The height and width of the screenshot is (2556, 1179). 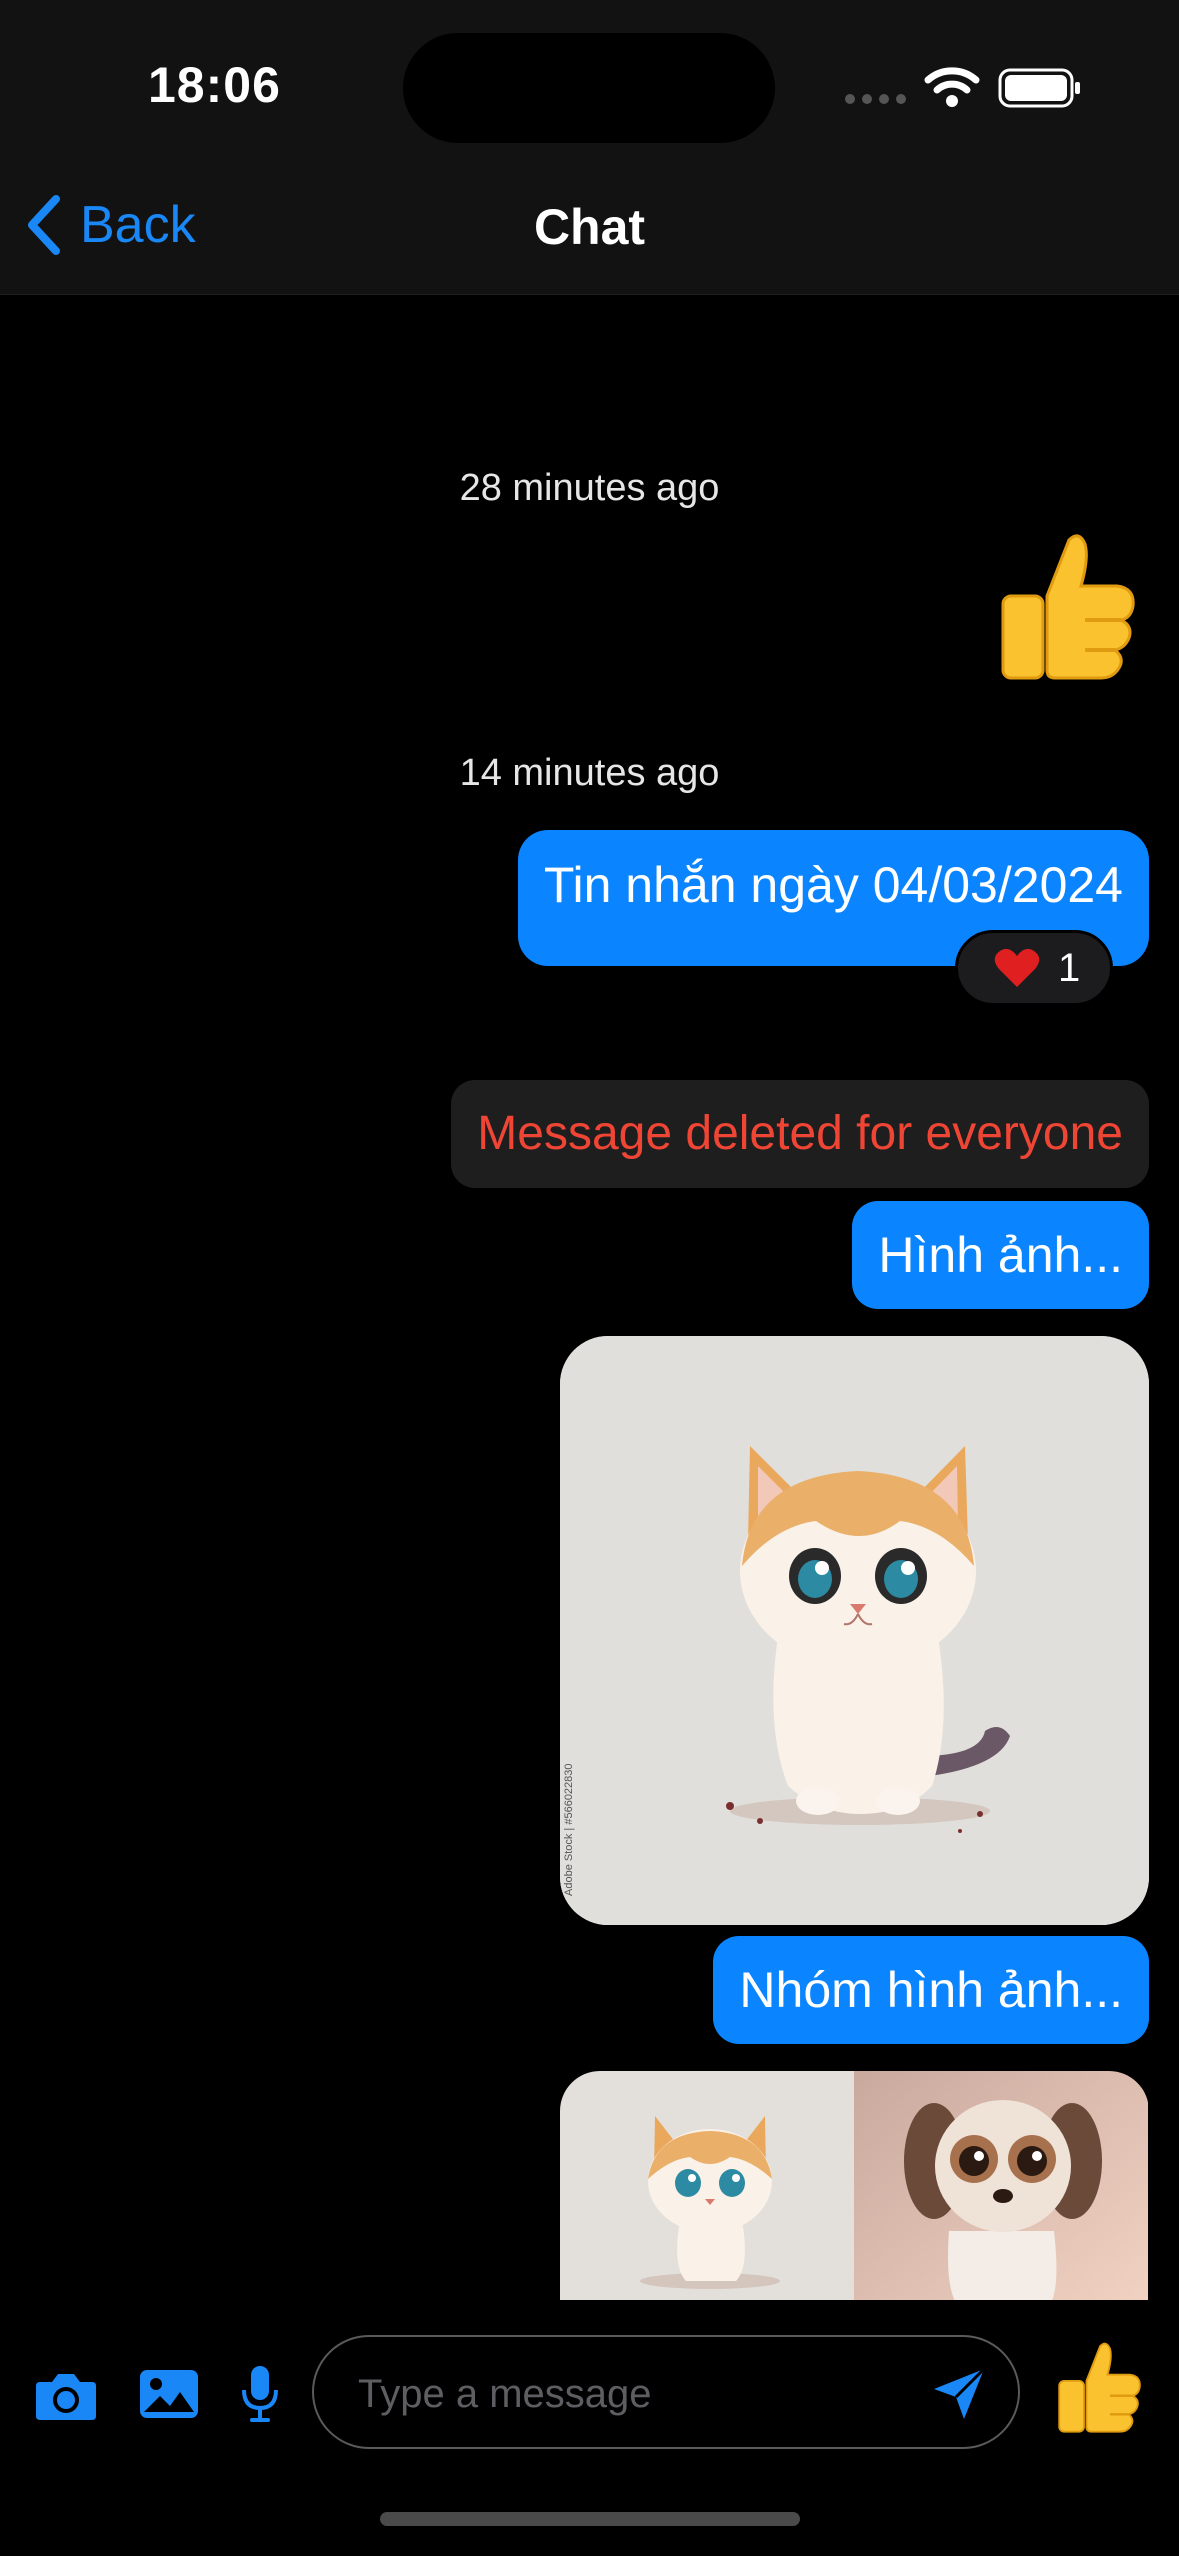 I want to click on camera-icon, so click(x=66, y=2396).